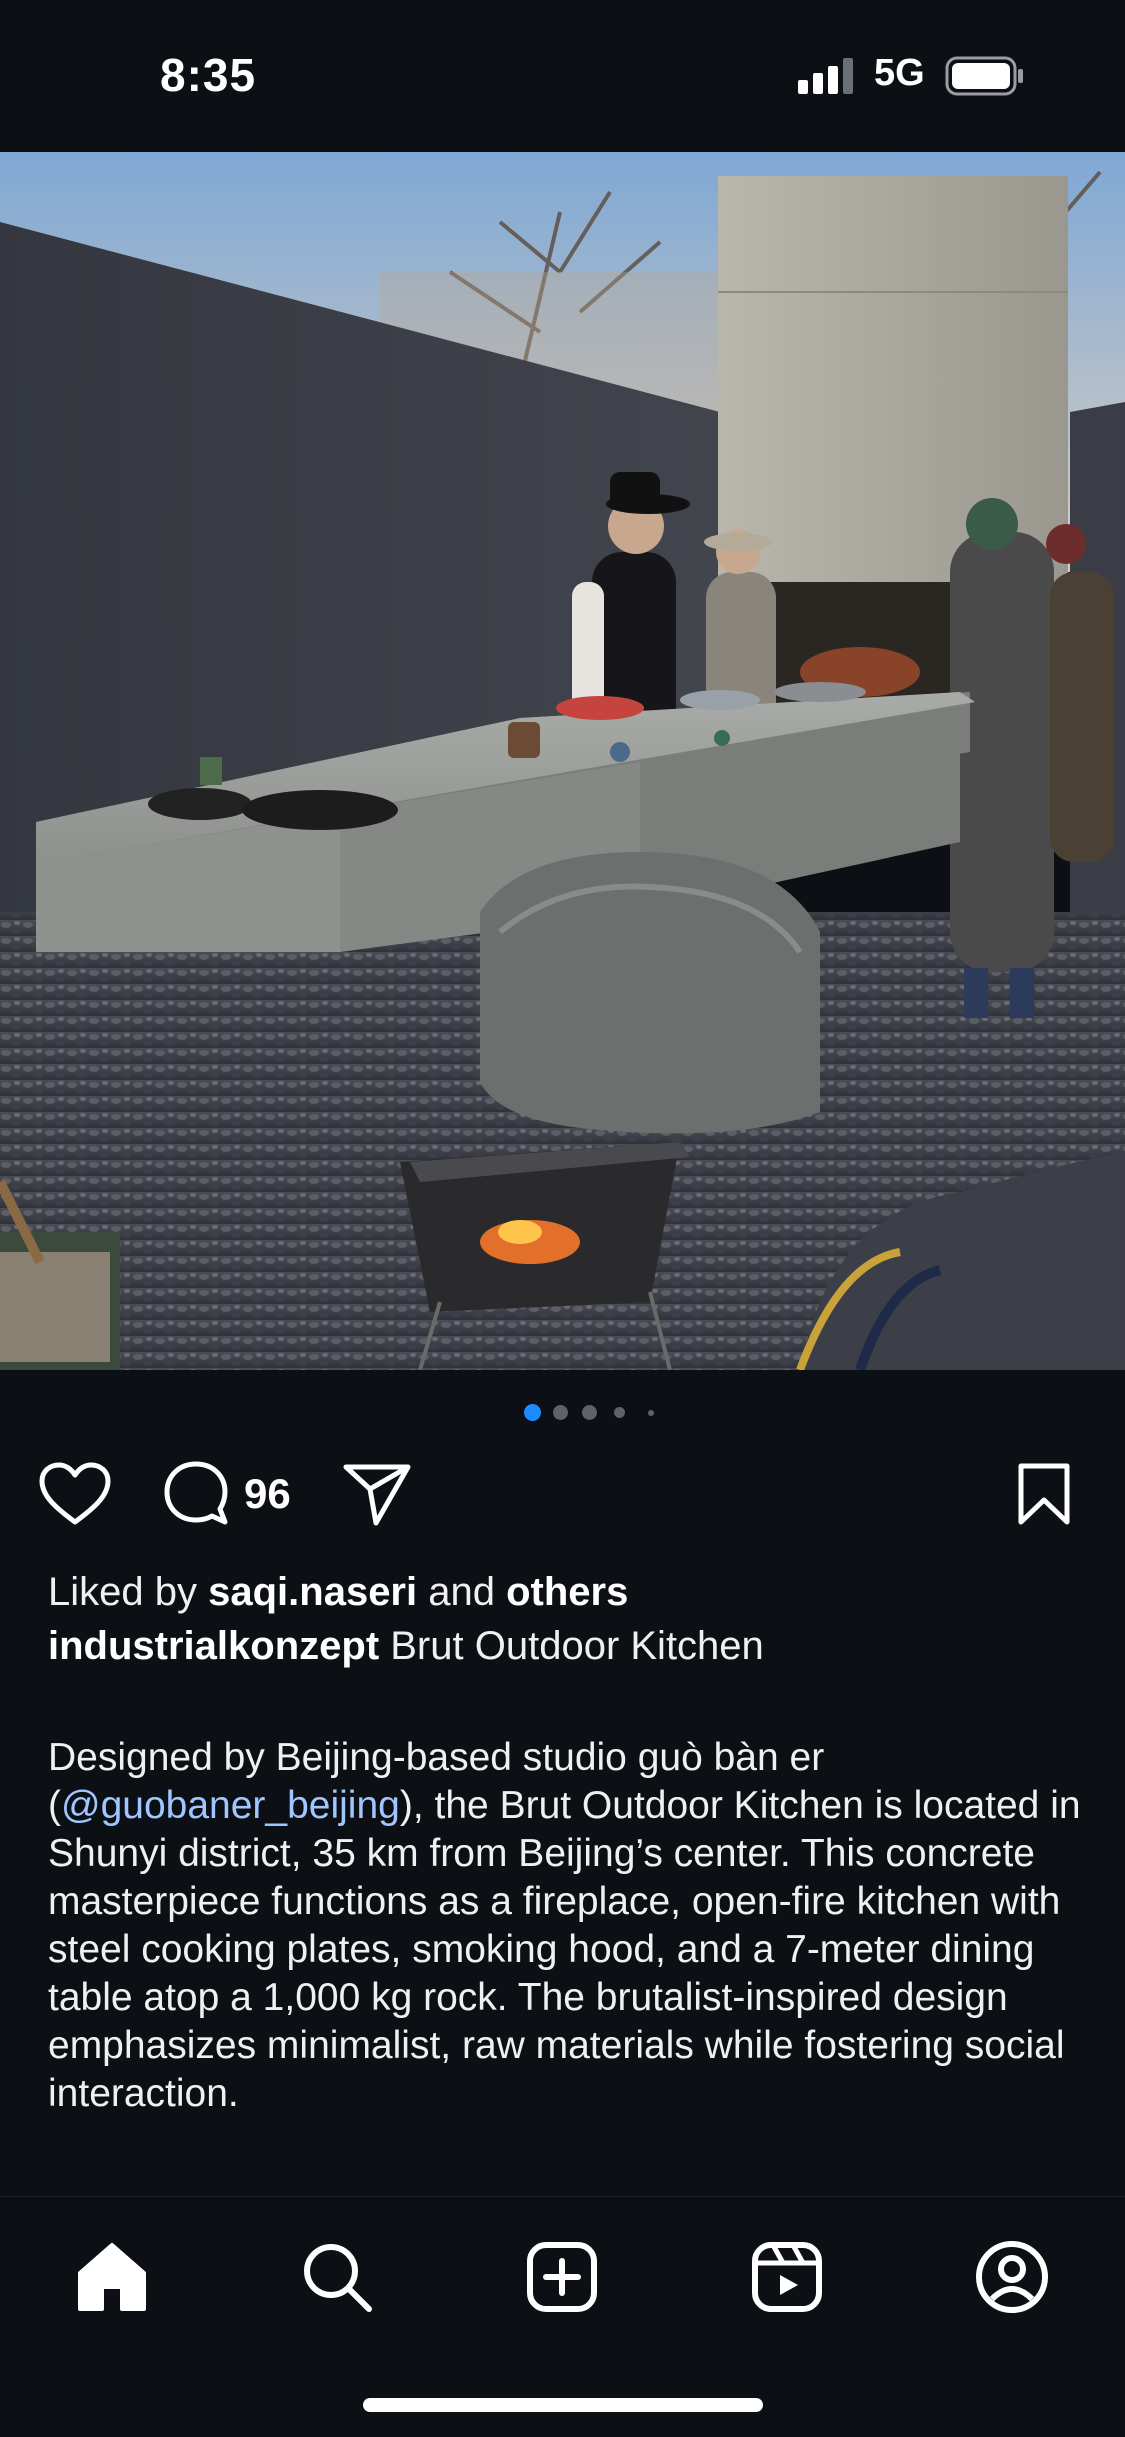  What do you see at coordinates (571, 1646) in the screenshot?
I see `caption-title: Brut Outdoor Kitchen` at bounding box center [571, 1646].